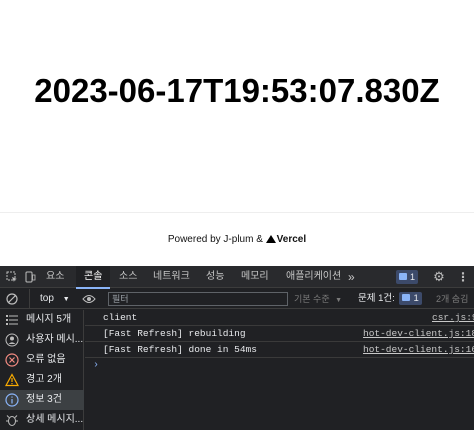 The image size is (474, 430). What do you see at coordinates (413, 277) in the screenshot?
I see `messages-badge-count: 1` at bounding box center [413, 277].